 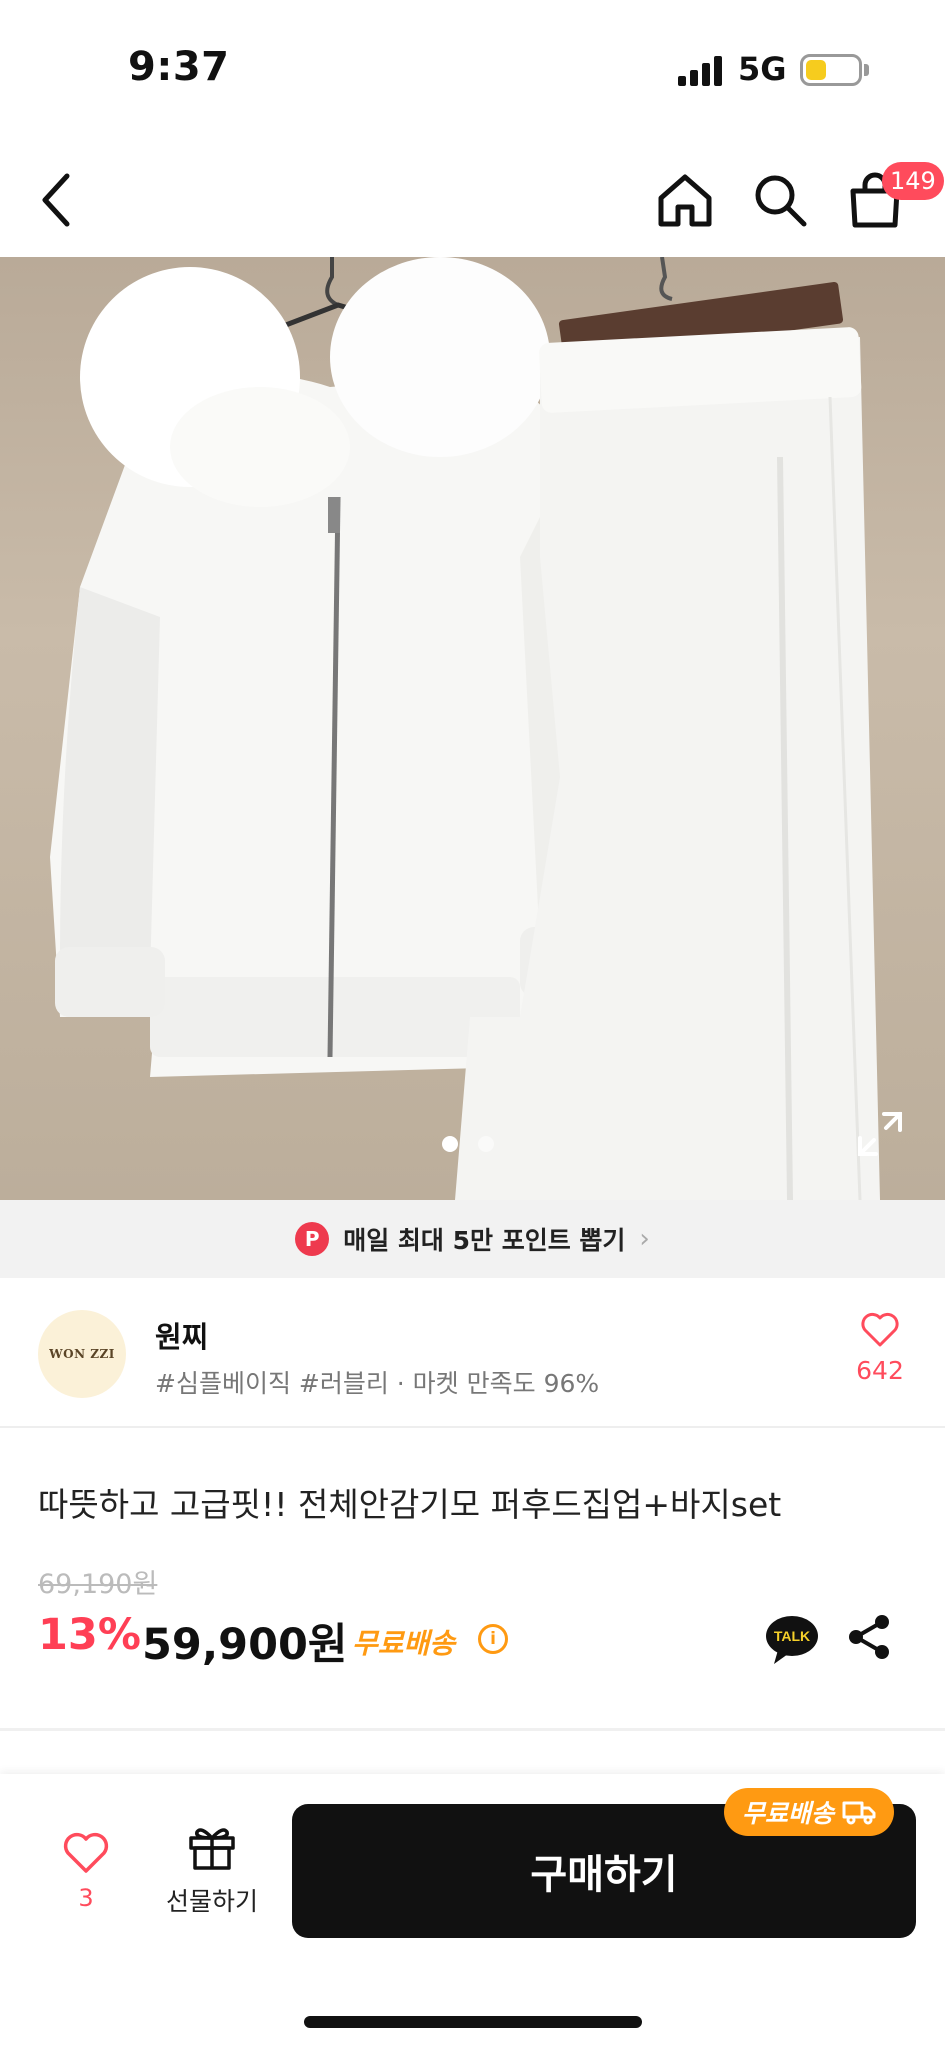 I want to click on talk-label: TALK, so click(x=792, y=1636).